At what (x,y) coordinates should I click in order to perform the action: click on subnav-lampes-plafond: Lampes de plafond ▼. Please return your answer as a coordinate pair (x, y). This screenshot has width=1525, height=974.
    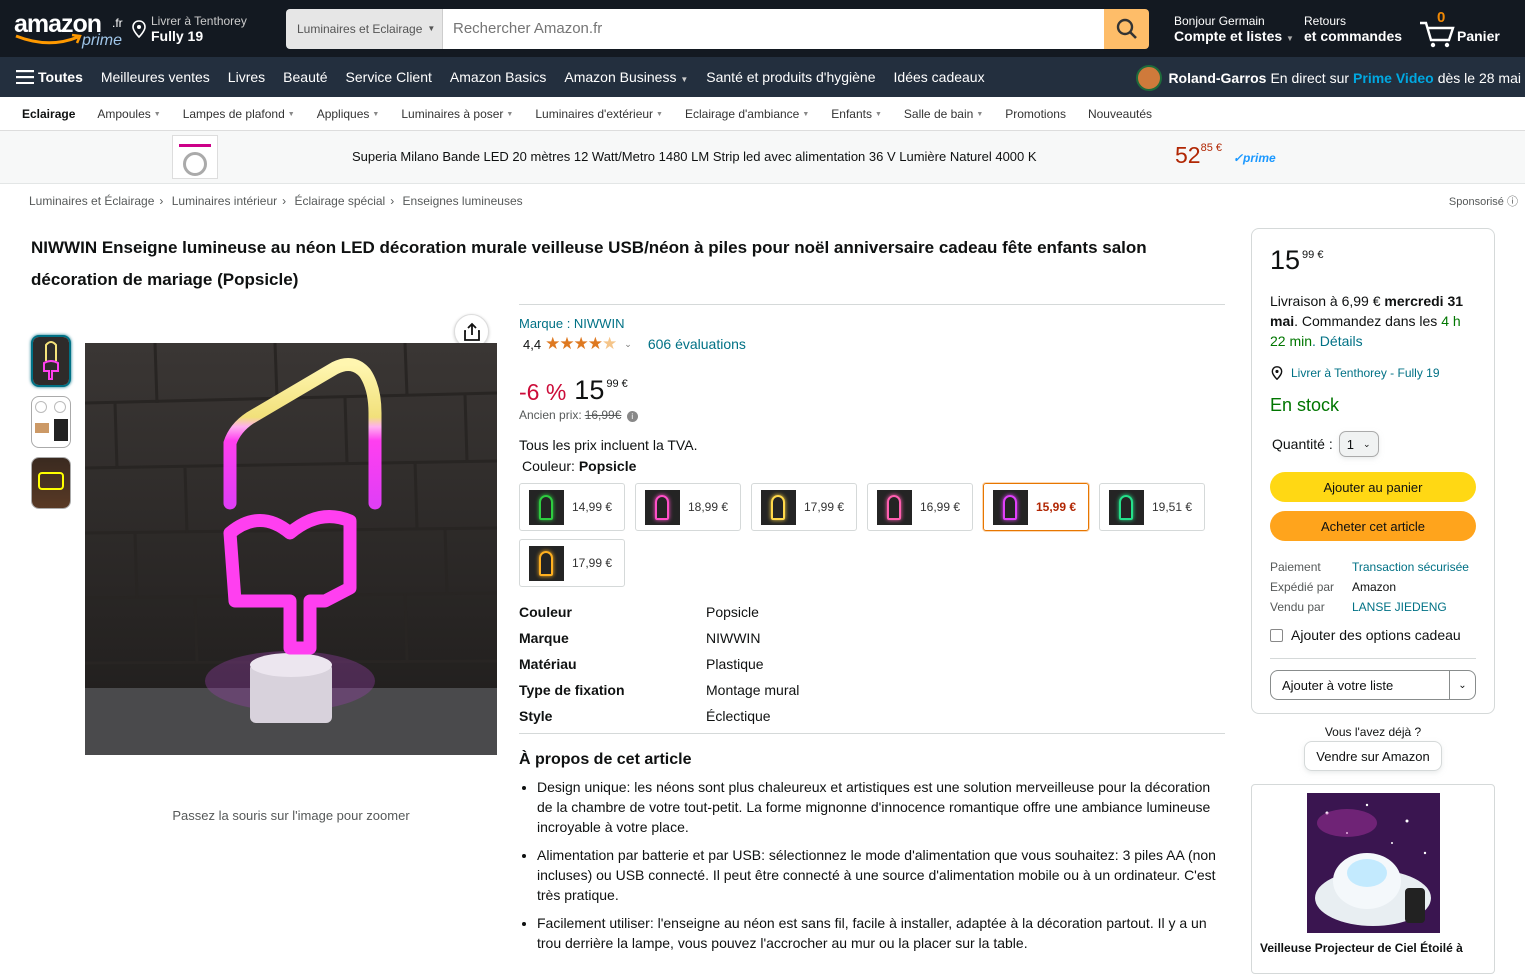
    Looking at the image, I should click on (239, 114).